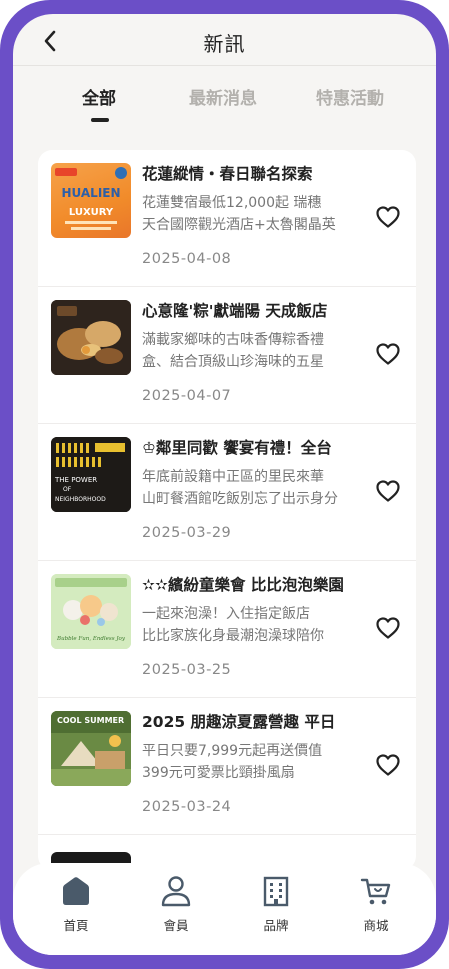 The height and width of the screenshot is (969, 449). What do you see at coordinates (91, 639) in the screenshot?
I see `svg-text: Bubble Fun, Endless Joy` at bounding box center [91, 639].